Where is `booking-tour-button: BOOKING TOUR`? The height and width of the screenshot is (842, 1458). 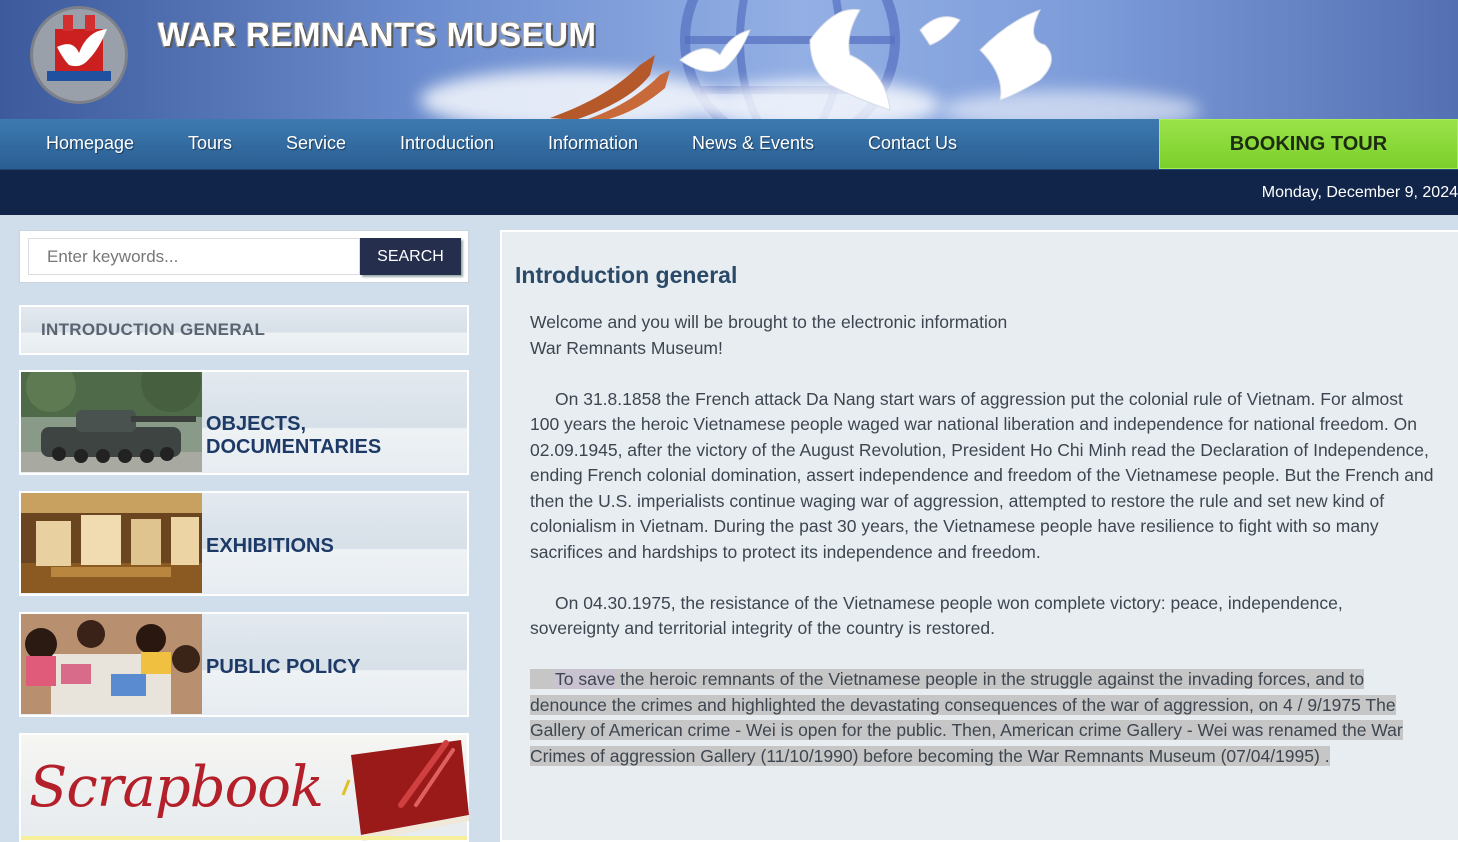 booking-tour-button: BOOKING TOUR is located at coordinates (1308, 144).